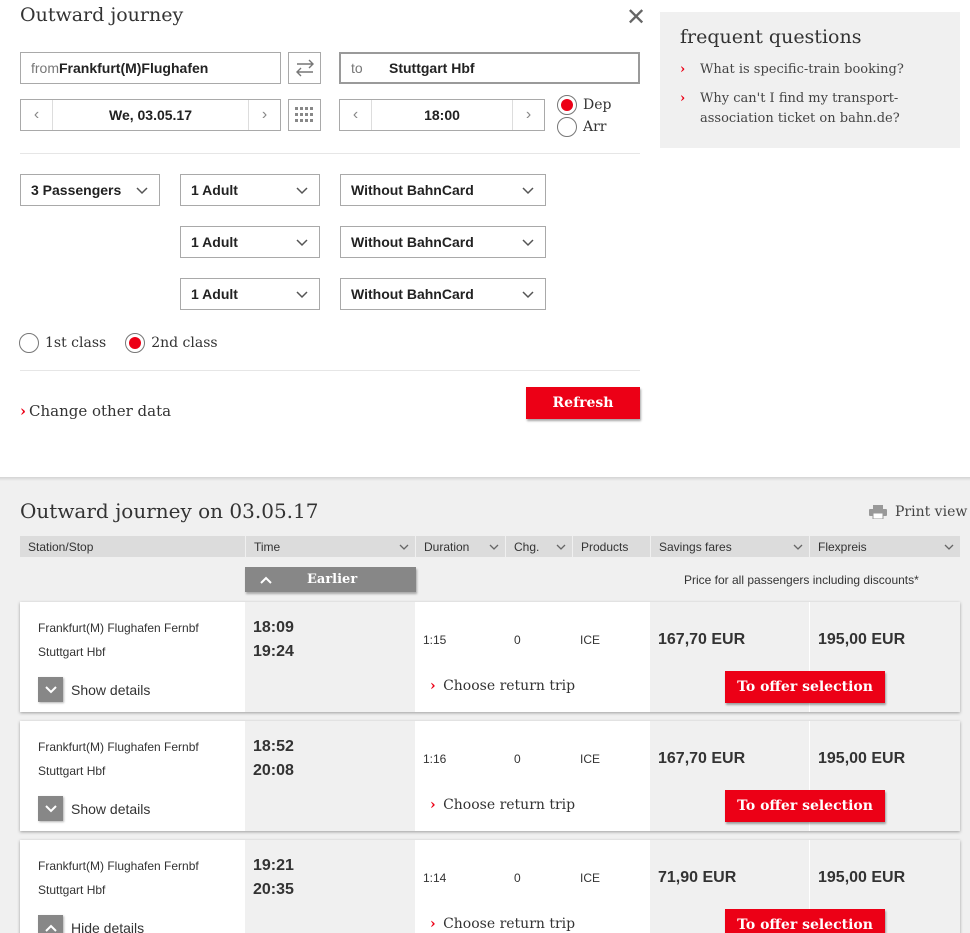 Image resolution: width=970 pixels, height=933 pixels. I want to click on close-icon: ✕, so click(636, 18).